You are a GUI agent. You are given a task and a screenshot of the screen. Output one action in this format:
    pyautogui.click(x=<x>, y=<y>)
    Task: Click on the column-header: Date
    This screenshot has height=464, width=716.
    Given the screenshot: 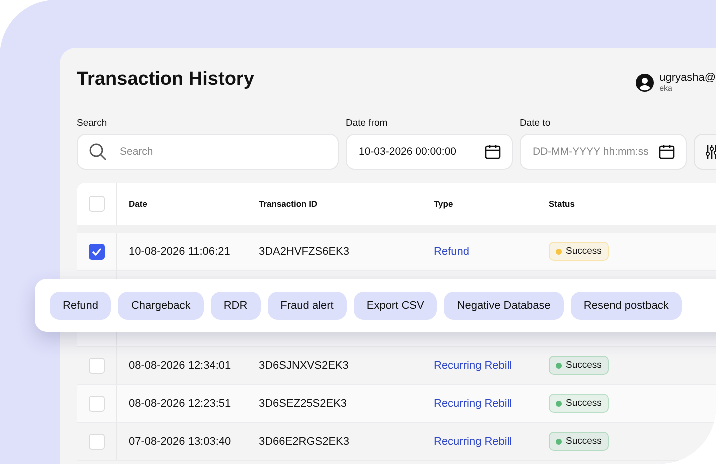 What is the action you would take?
    pyautogui.click(x=138, y=204)
    